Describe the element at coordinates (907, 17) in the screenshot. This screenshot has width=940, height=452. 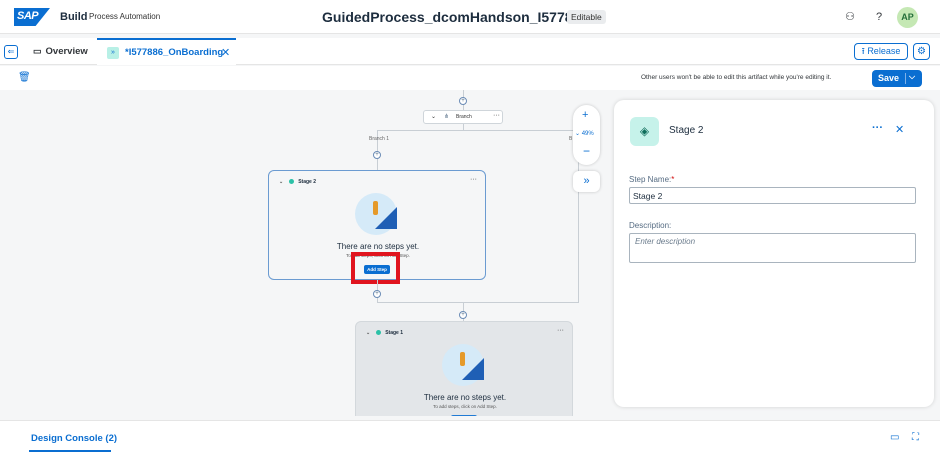
I see `avatar: AP` at that location.